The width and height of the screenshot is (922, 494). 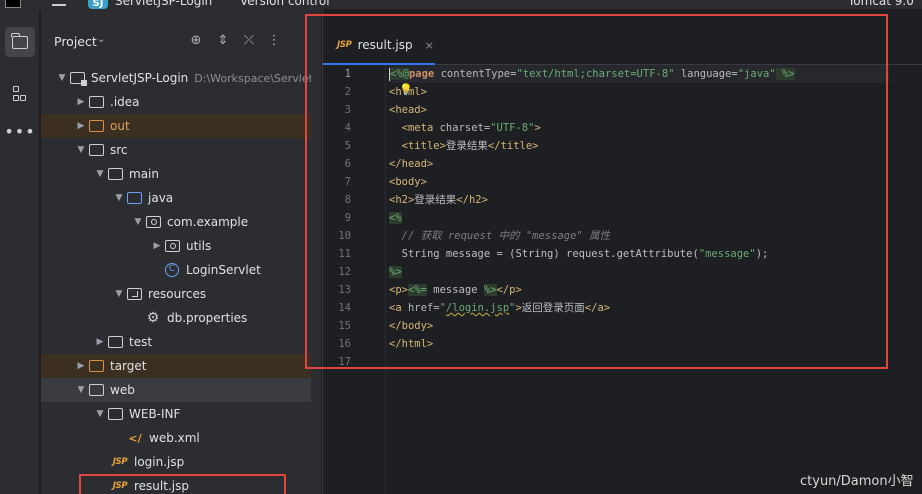 What do you see at coordinates (13, 4) in the screenshot?
I see `jetbrains-logo-icon` at bounding box center [13, 4].